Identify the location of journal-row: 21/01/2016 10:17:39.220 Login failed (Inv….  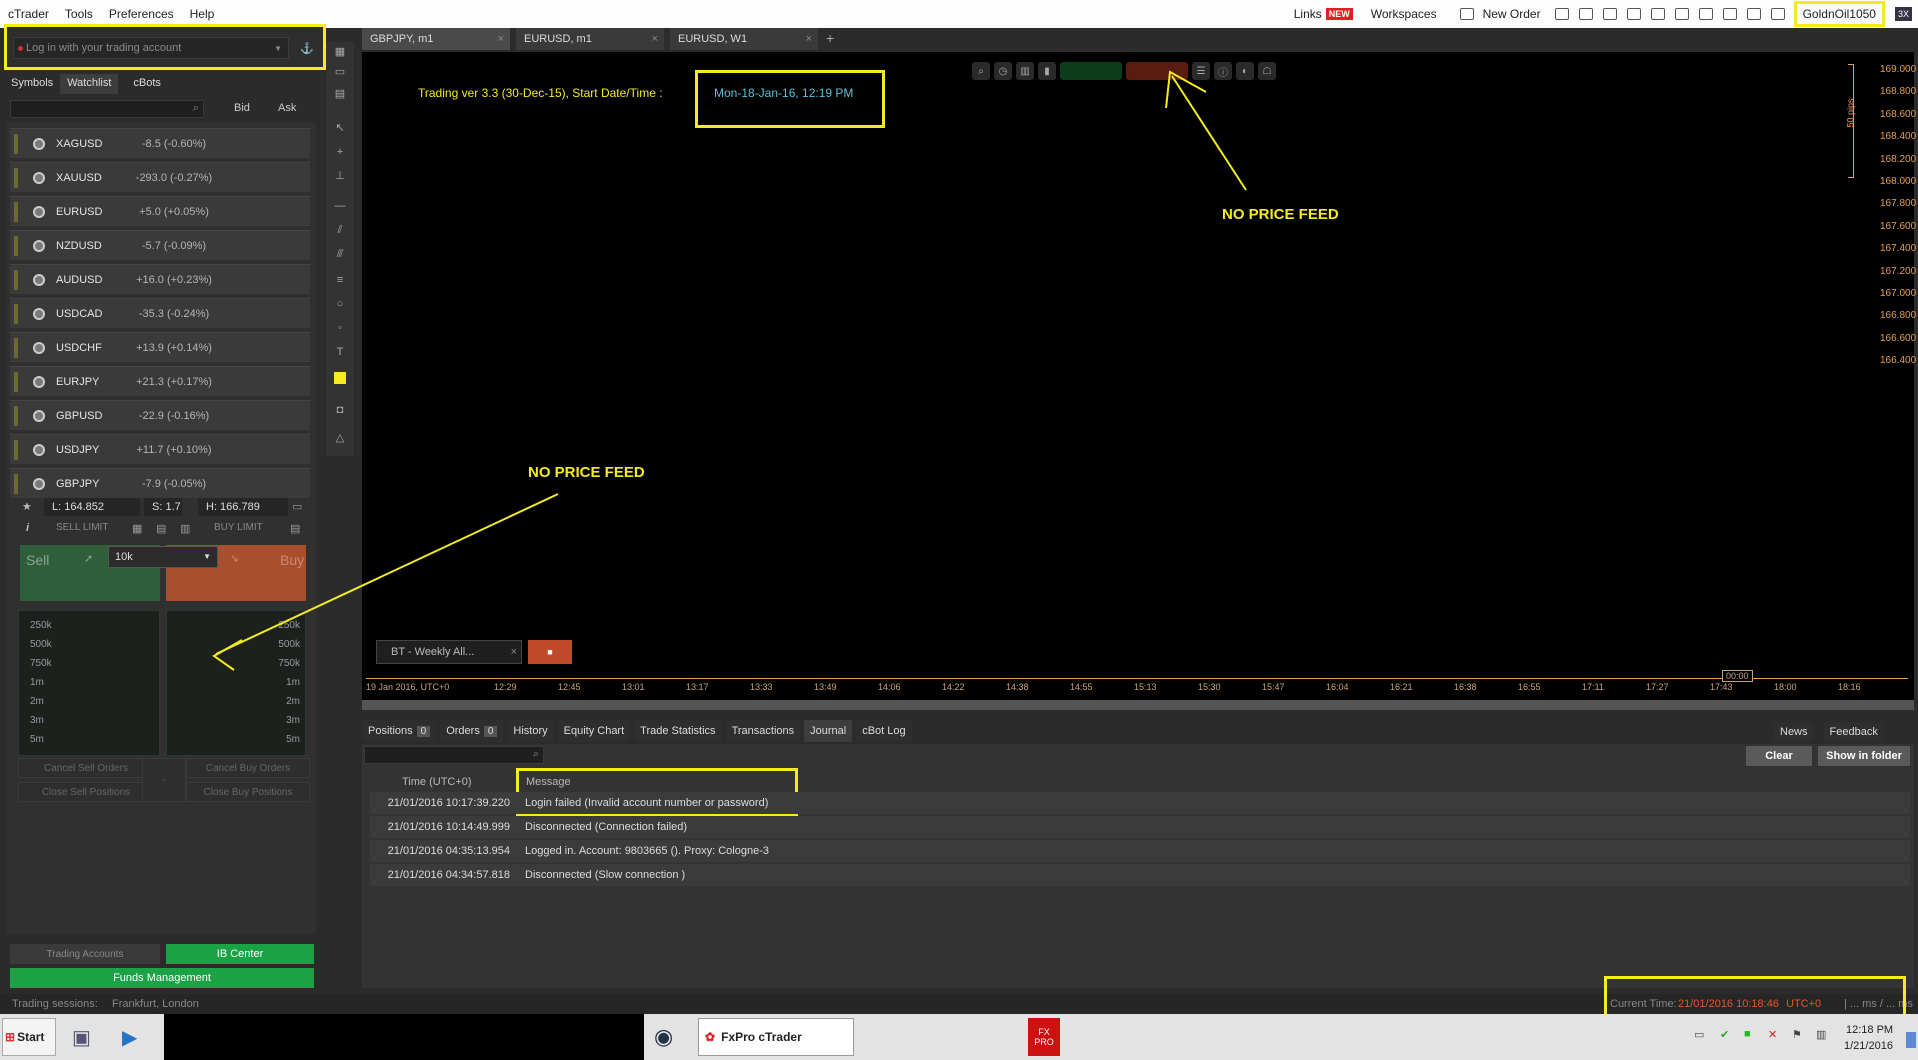
(1140, 803).